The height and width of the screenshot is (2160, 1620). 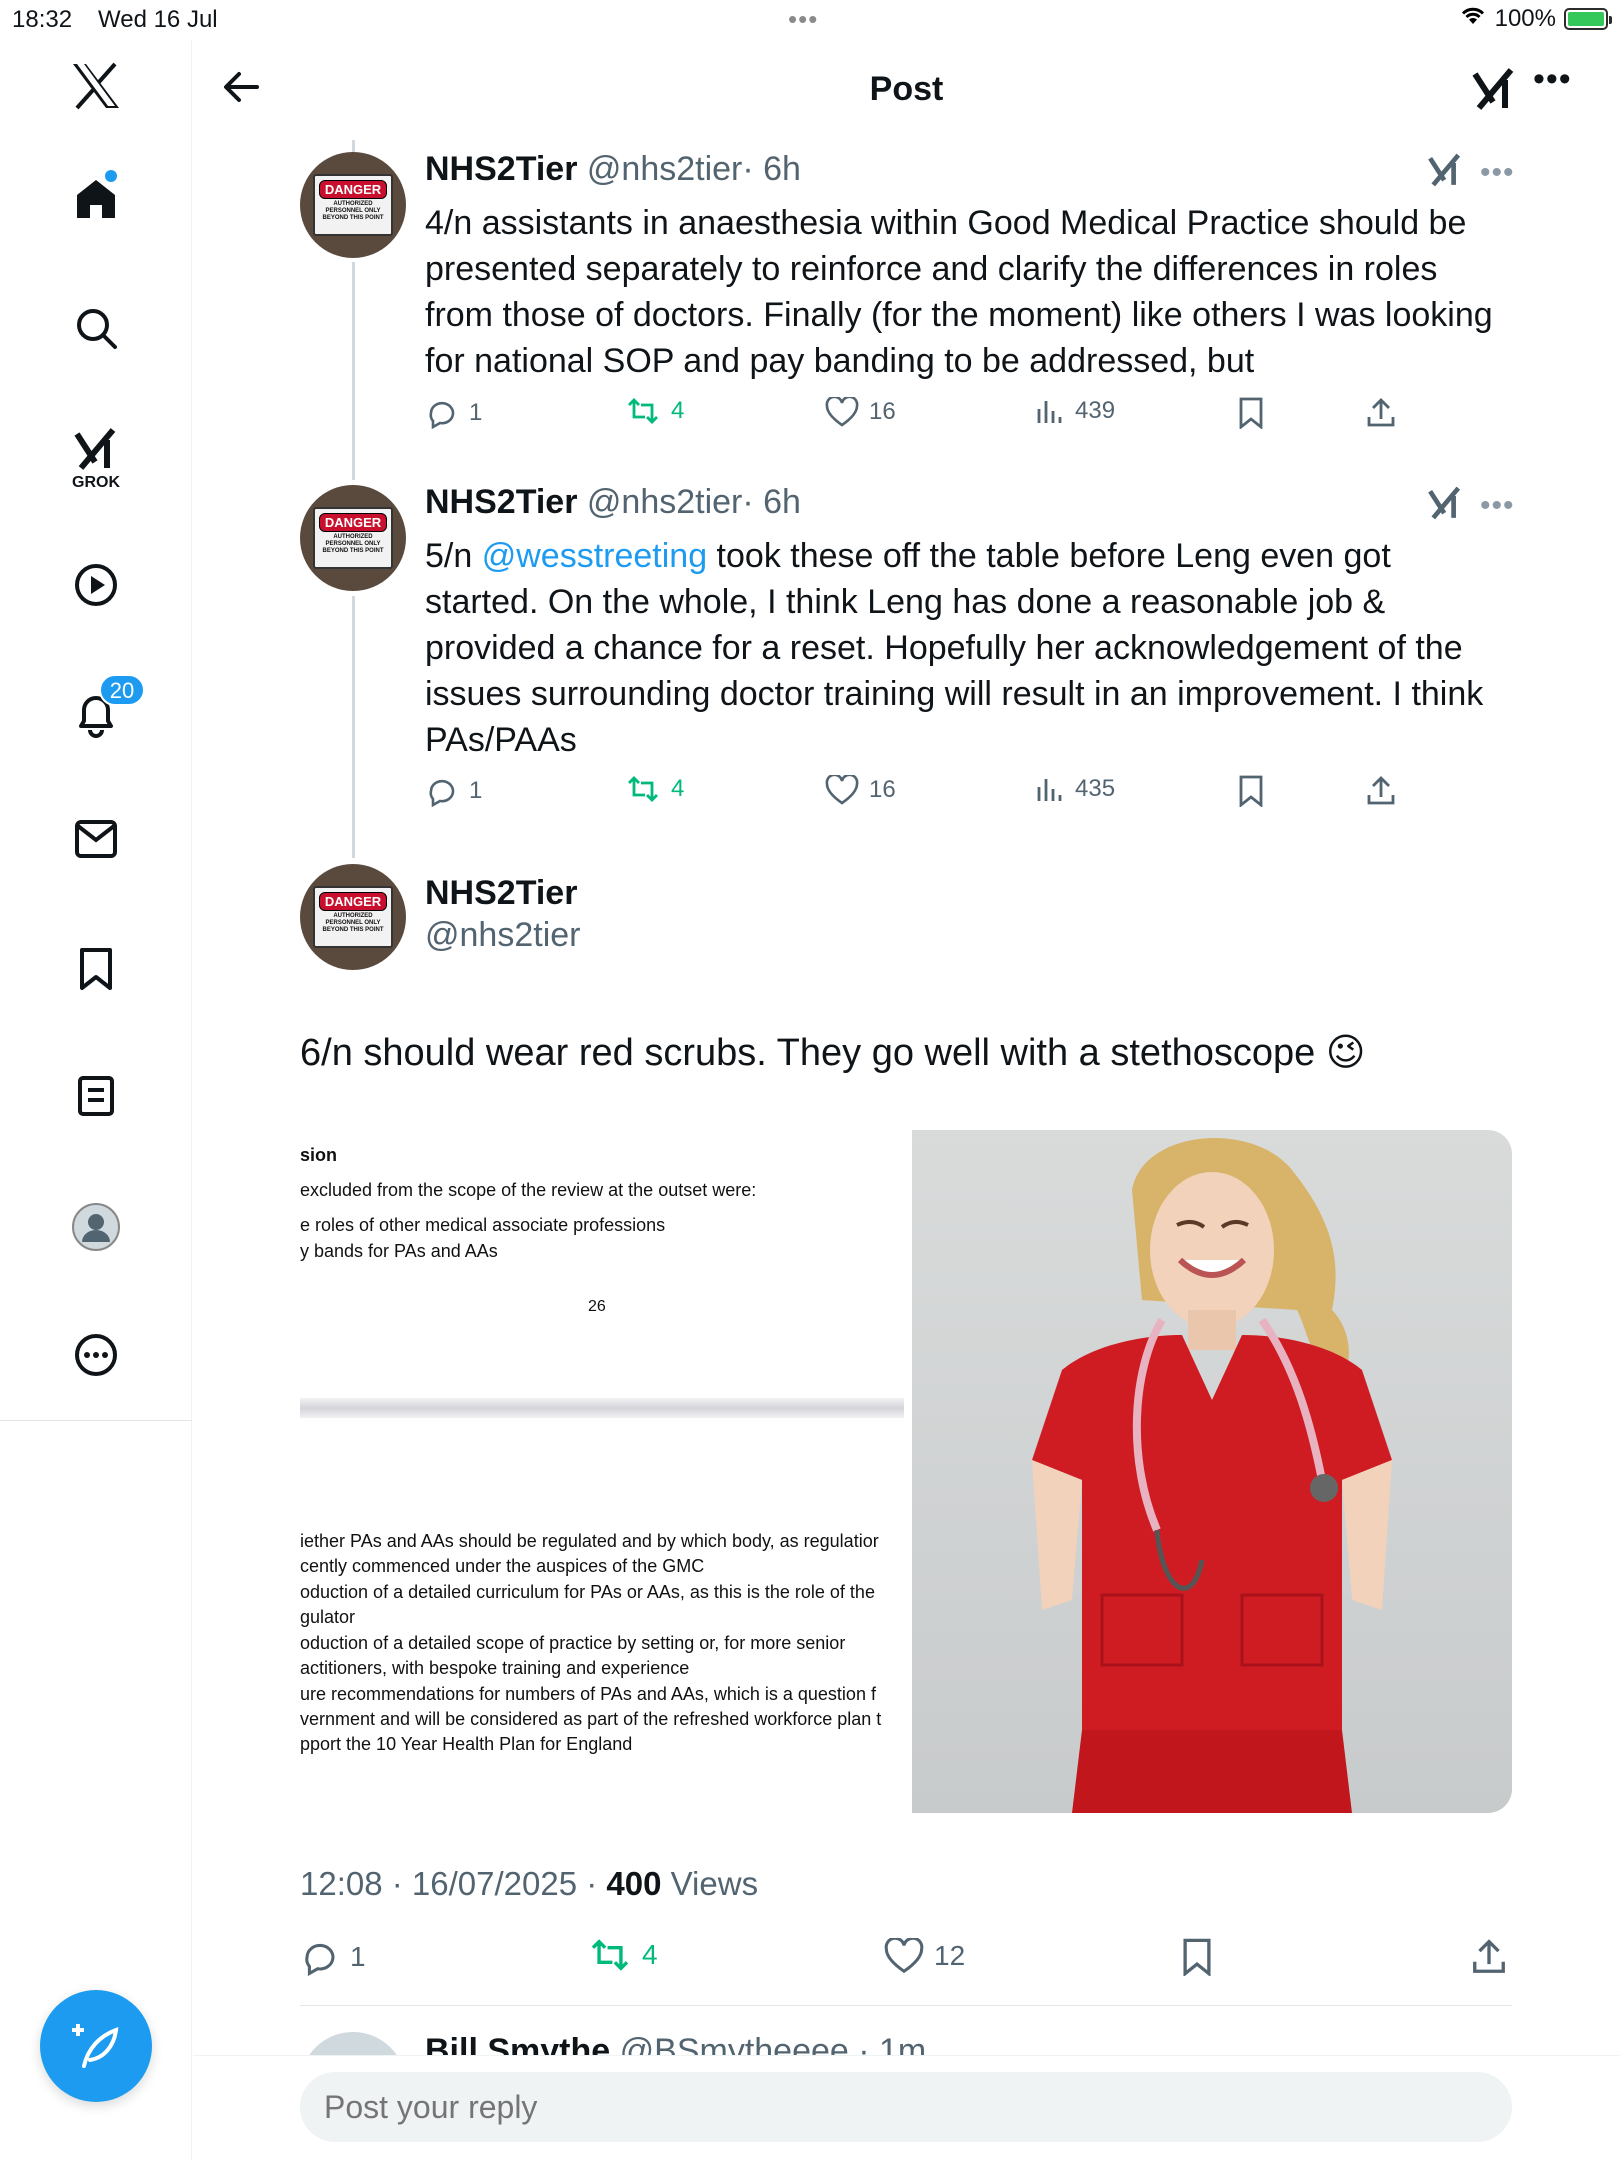 I want to click on status-bar: 18:32 Wed 16 Jul ••• 100%, so click(x=810, y=20).